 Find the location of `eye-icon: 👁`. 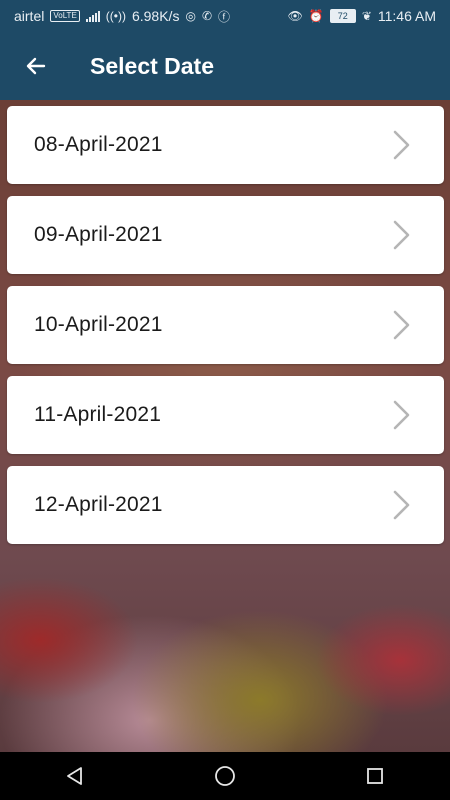

eye-icon: 👁 is located at coordinates (295, 16).